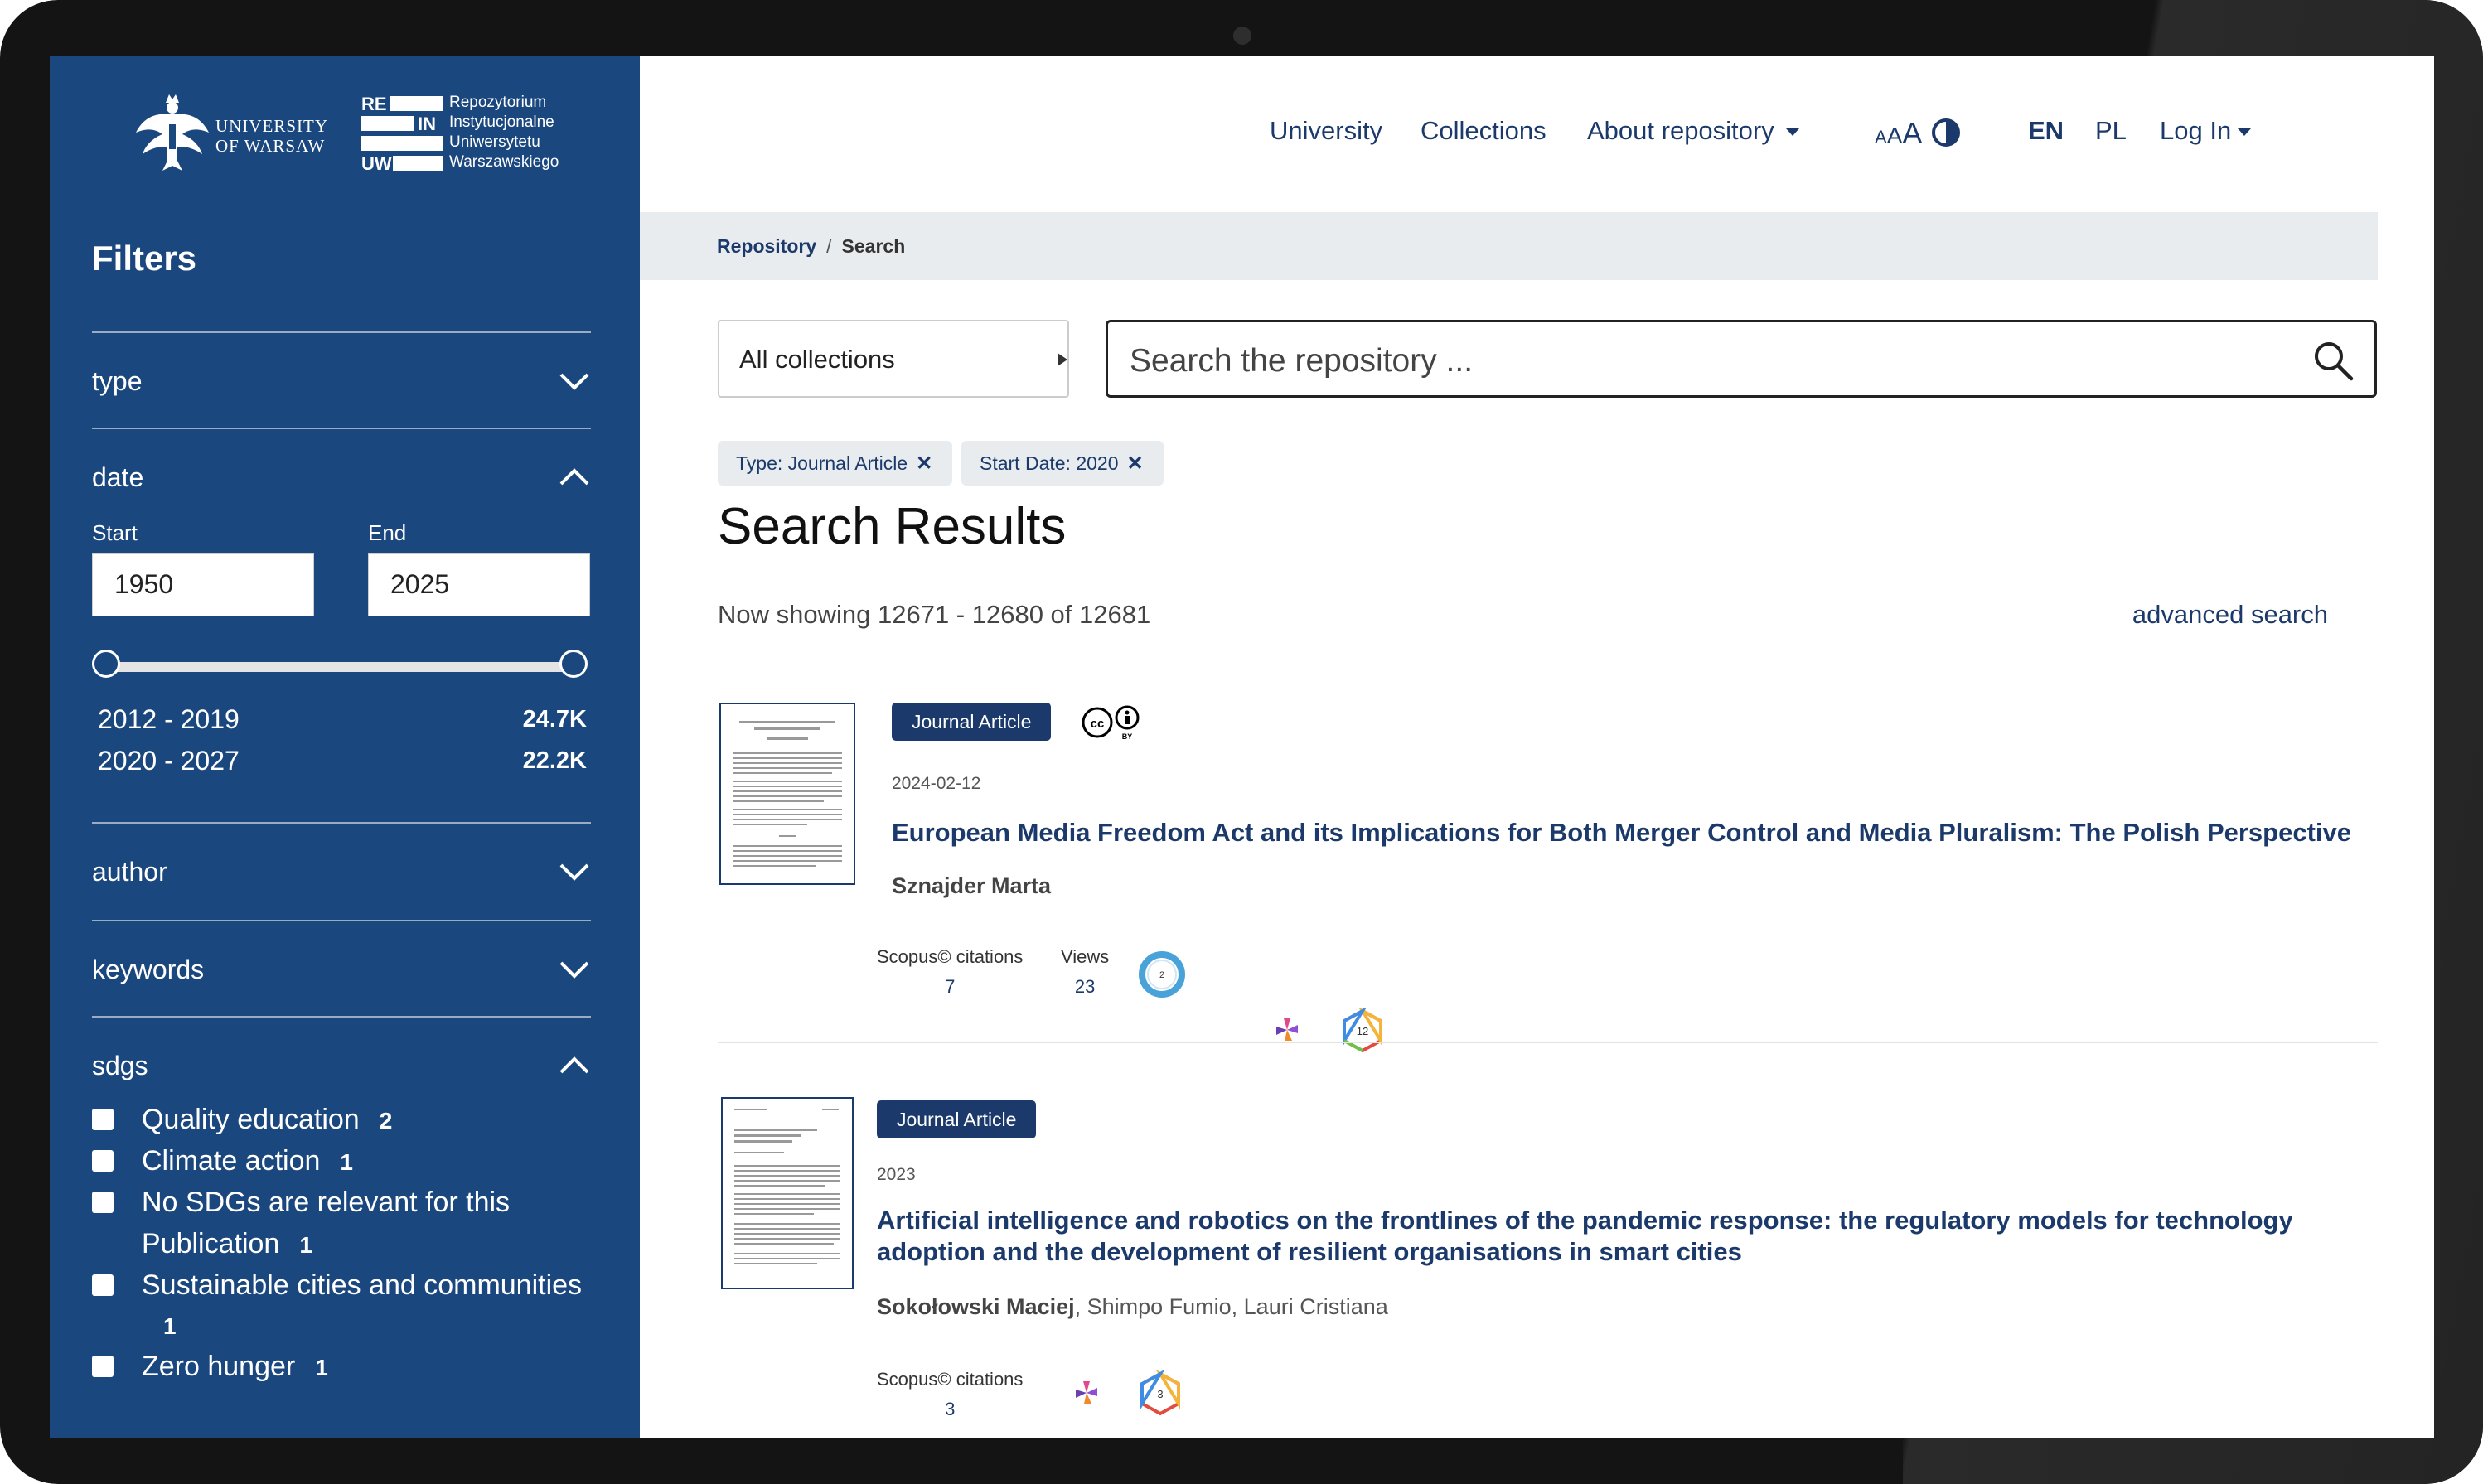 This screenshot has width=2483, height=1484. Describe the element at coordinates (341, 477) in the screenshot. I see `facet-date-toggle: date` at that location.